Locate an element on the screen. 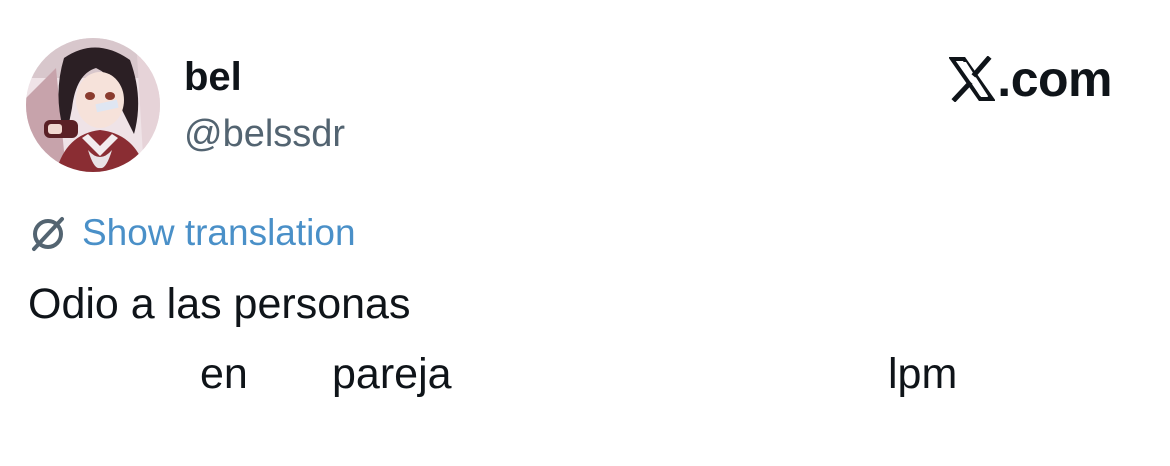 The height and width of the screenshot is (466, 1170). x-logo-icon is located at coordinates (972, 79).